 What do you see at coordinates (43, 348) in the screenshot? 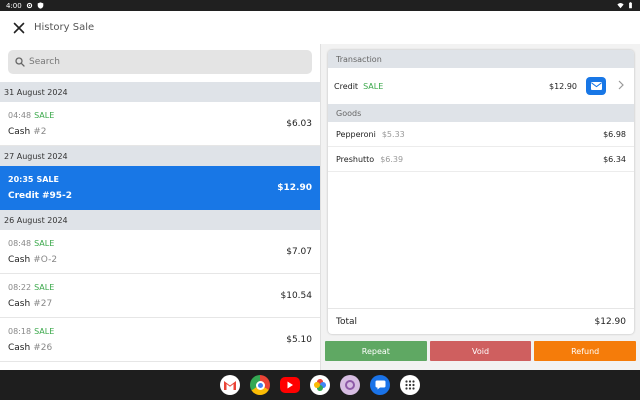
I see `sale-number: #26` at bounding box center [43, 348].